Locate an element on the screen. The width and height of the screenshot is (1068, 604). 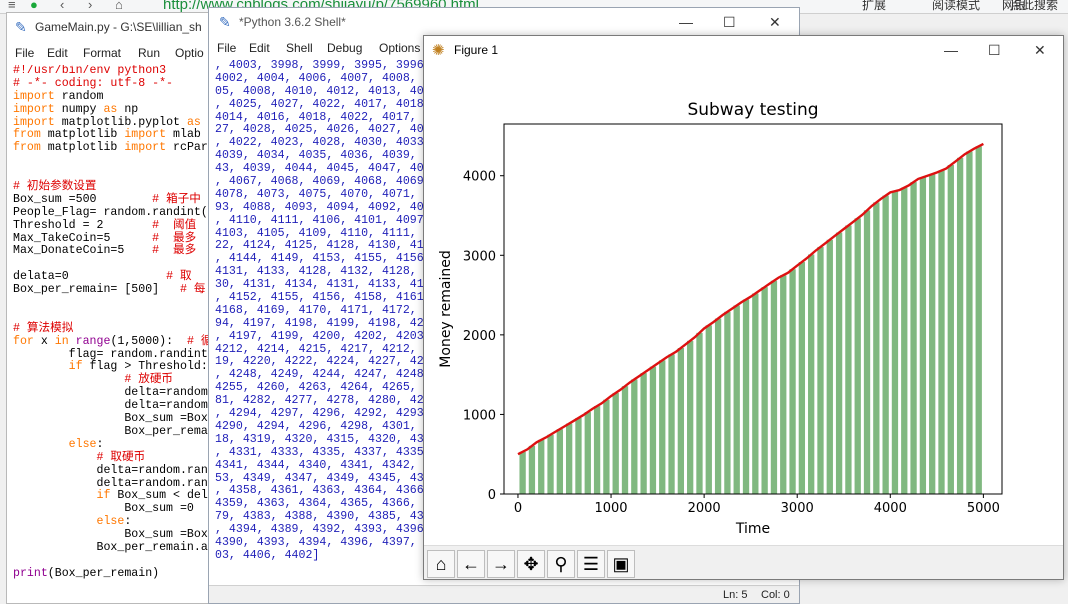
figure-close-button: ✕ is located at coordinates (1040, 50).